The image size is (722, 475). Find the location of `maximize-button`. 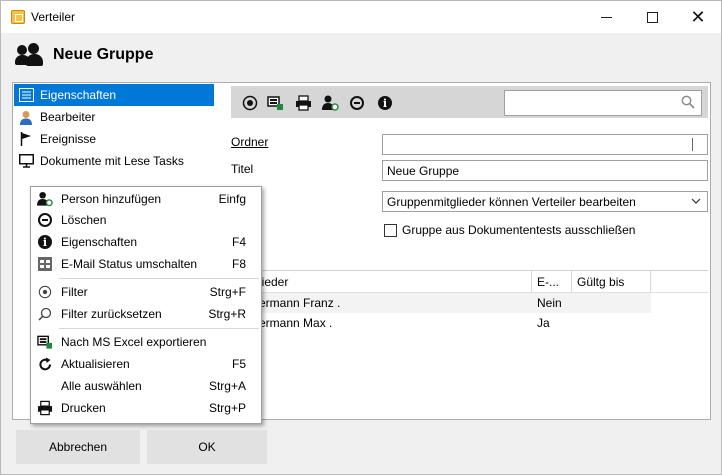

maximize-button is located at coordinates (652, 17).